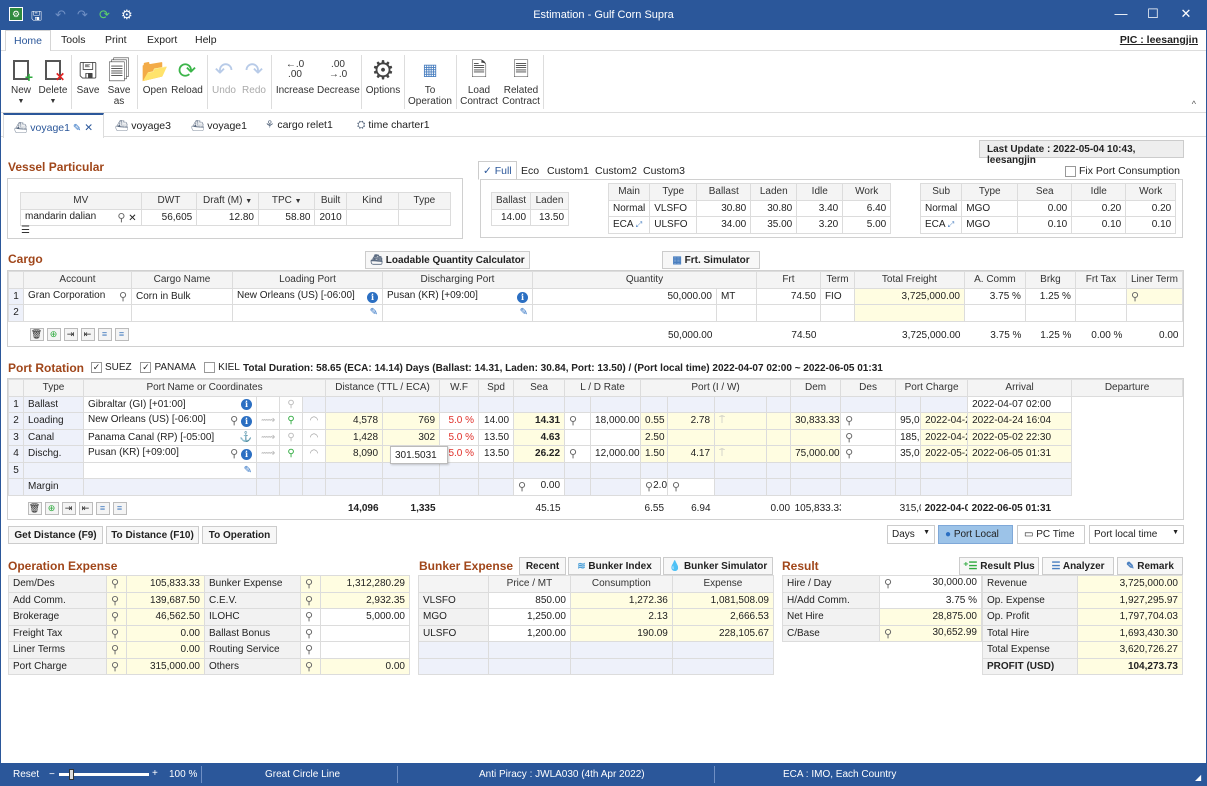 This screenshot has width=1207, height=786. I want to click on port-charge-field: 35,000.00, so click(908, 454).